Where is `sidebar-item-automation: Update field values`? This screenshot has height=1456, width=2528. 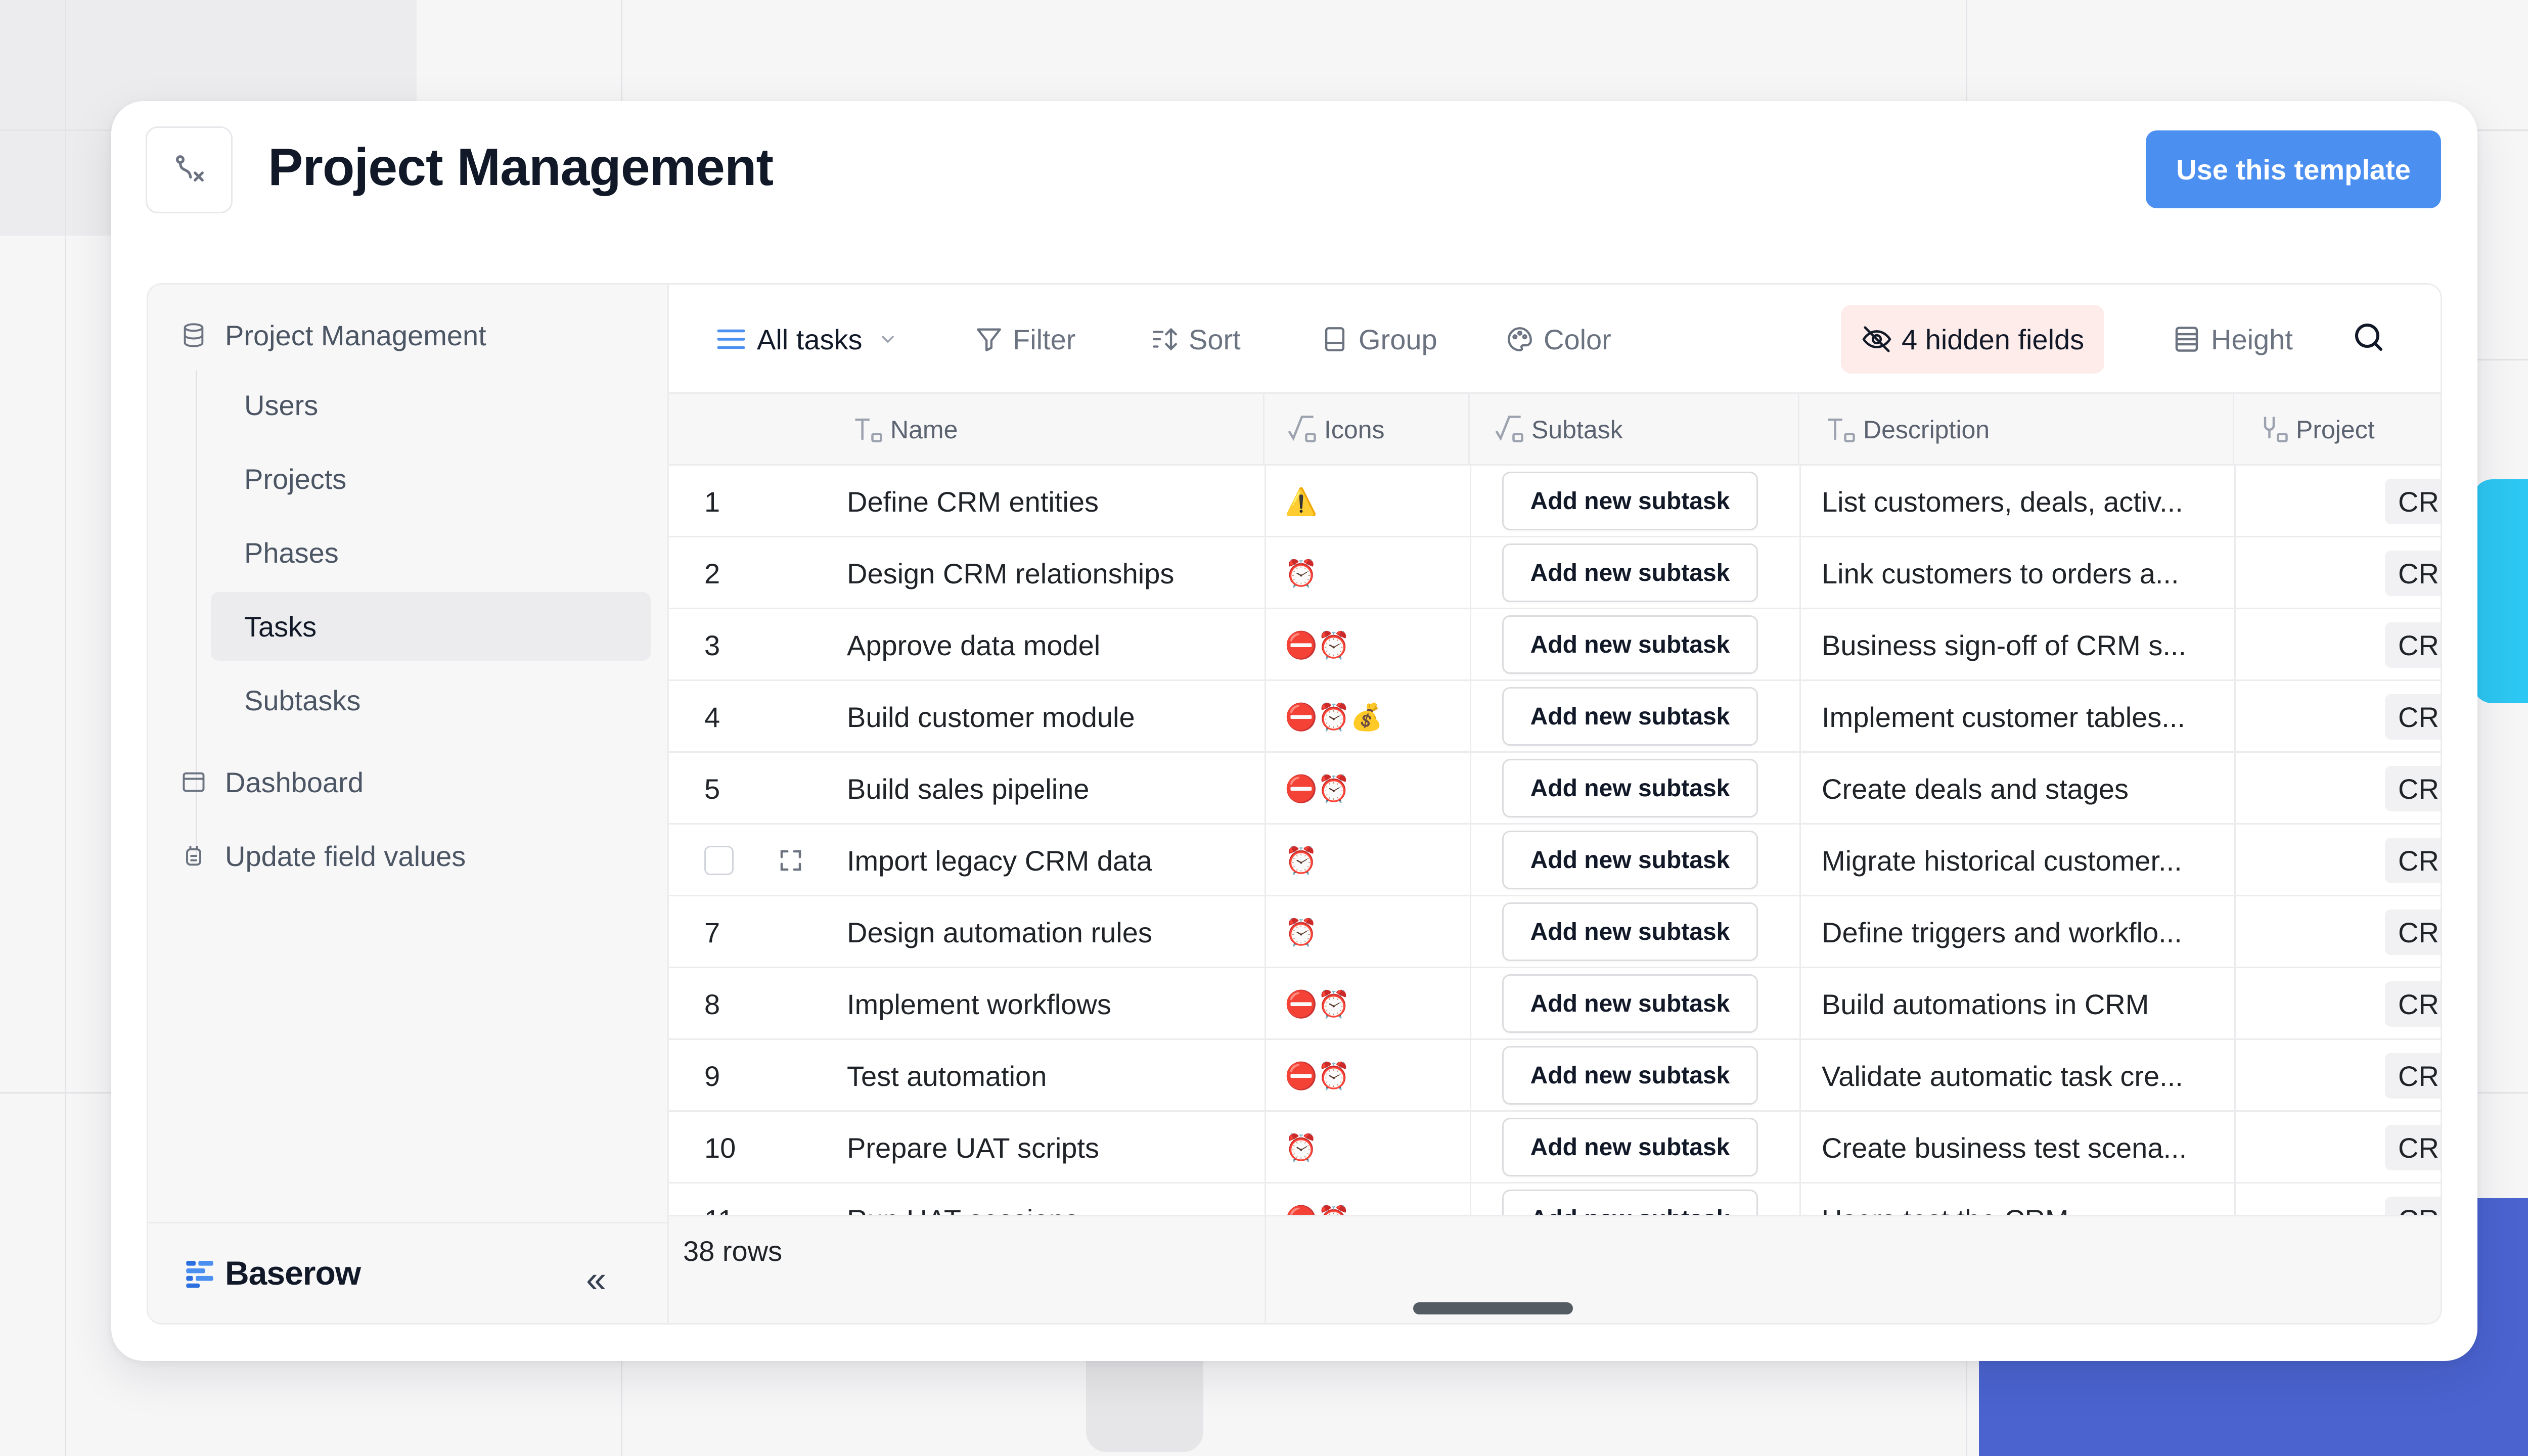
sidebar-item-automation: Update field values is located at coordinates (323, 856).